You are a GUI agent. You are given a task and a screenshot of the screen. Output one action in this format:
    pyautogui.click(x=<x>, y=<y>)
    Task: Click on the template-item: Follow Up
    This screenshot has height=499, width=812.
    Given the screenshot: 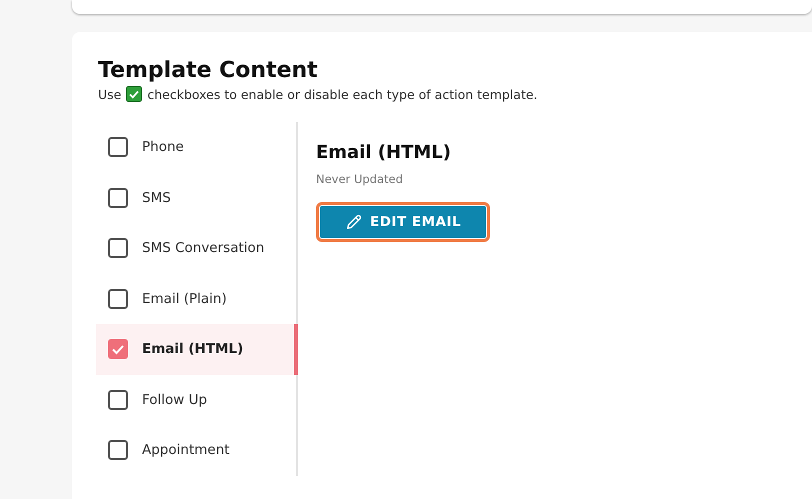 What is the action you would take?
    pyautogui.click(x=196, y=399)
    